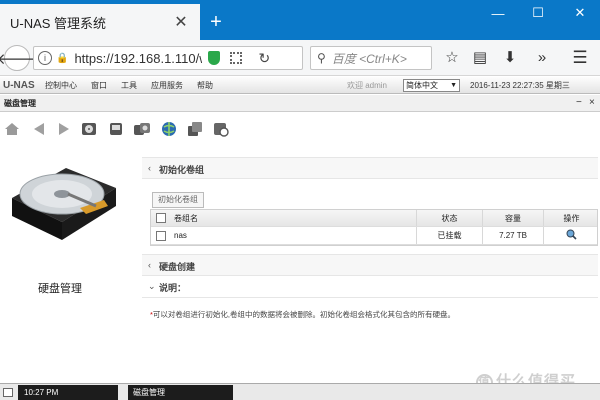 The width and height of the screenshot is (600, 400). What do you see at coordinates (520, 85) in the screenshot?
I see `datetime: 2016-11-23 22:27:35 星期三` at bounding box center [520, 85].